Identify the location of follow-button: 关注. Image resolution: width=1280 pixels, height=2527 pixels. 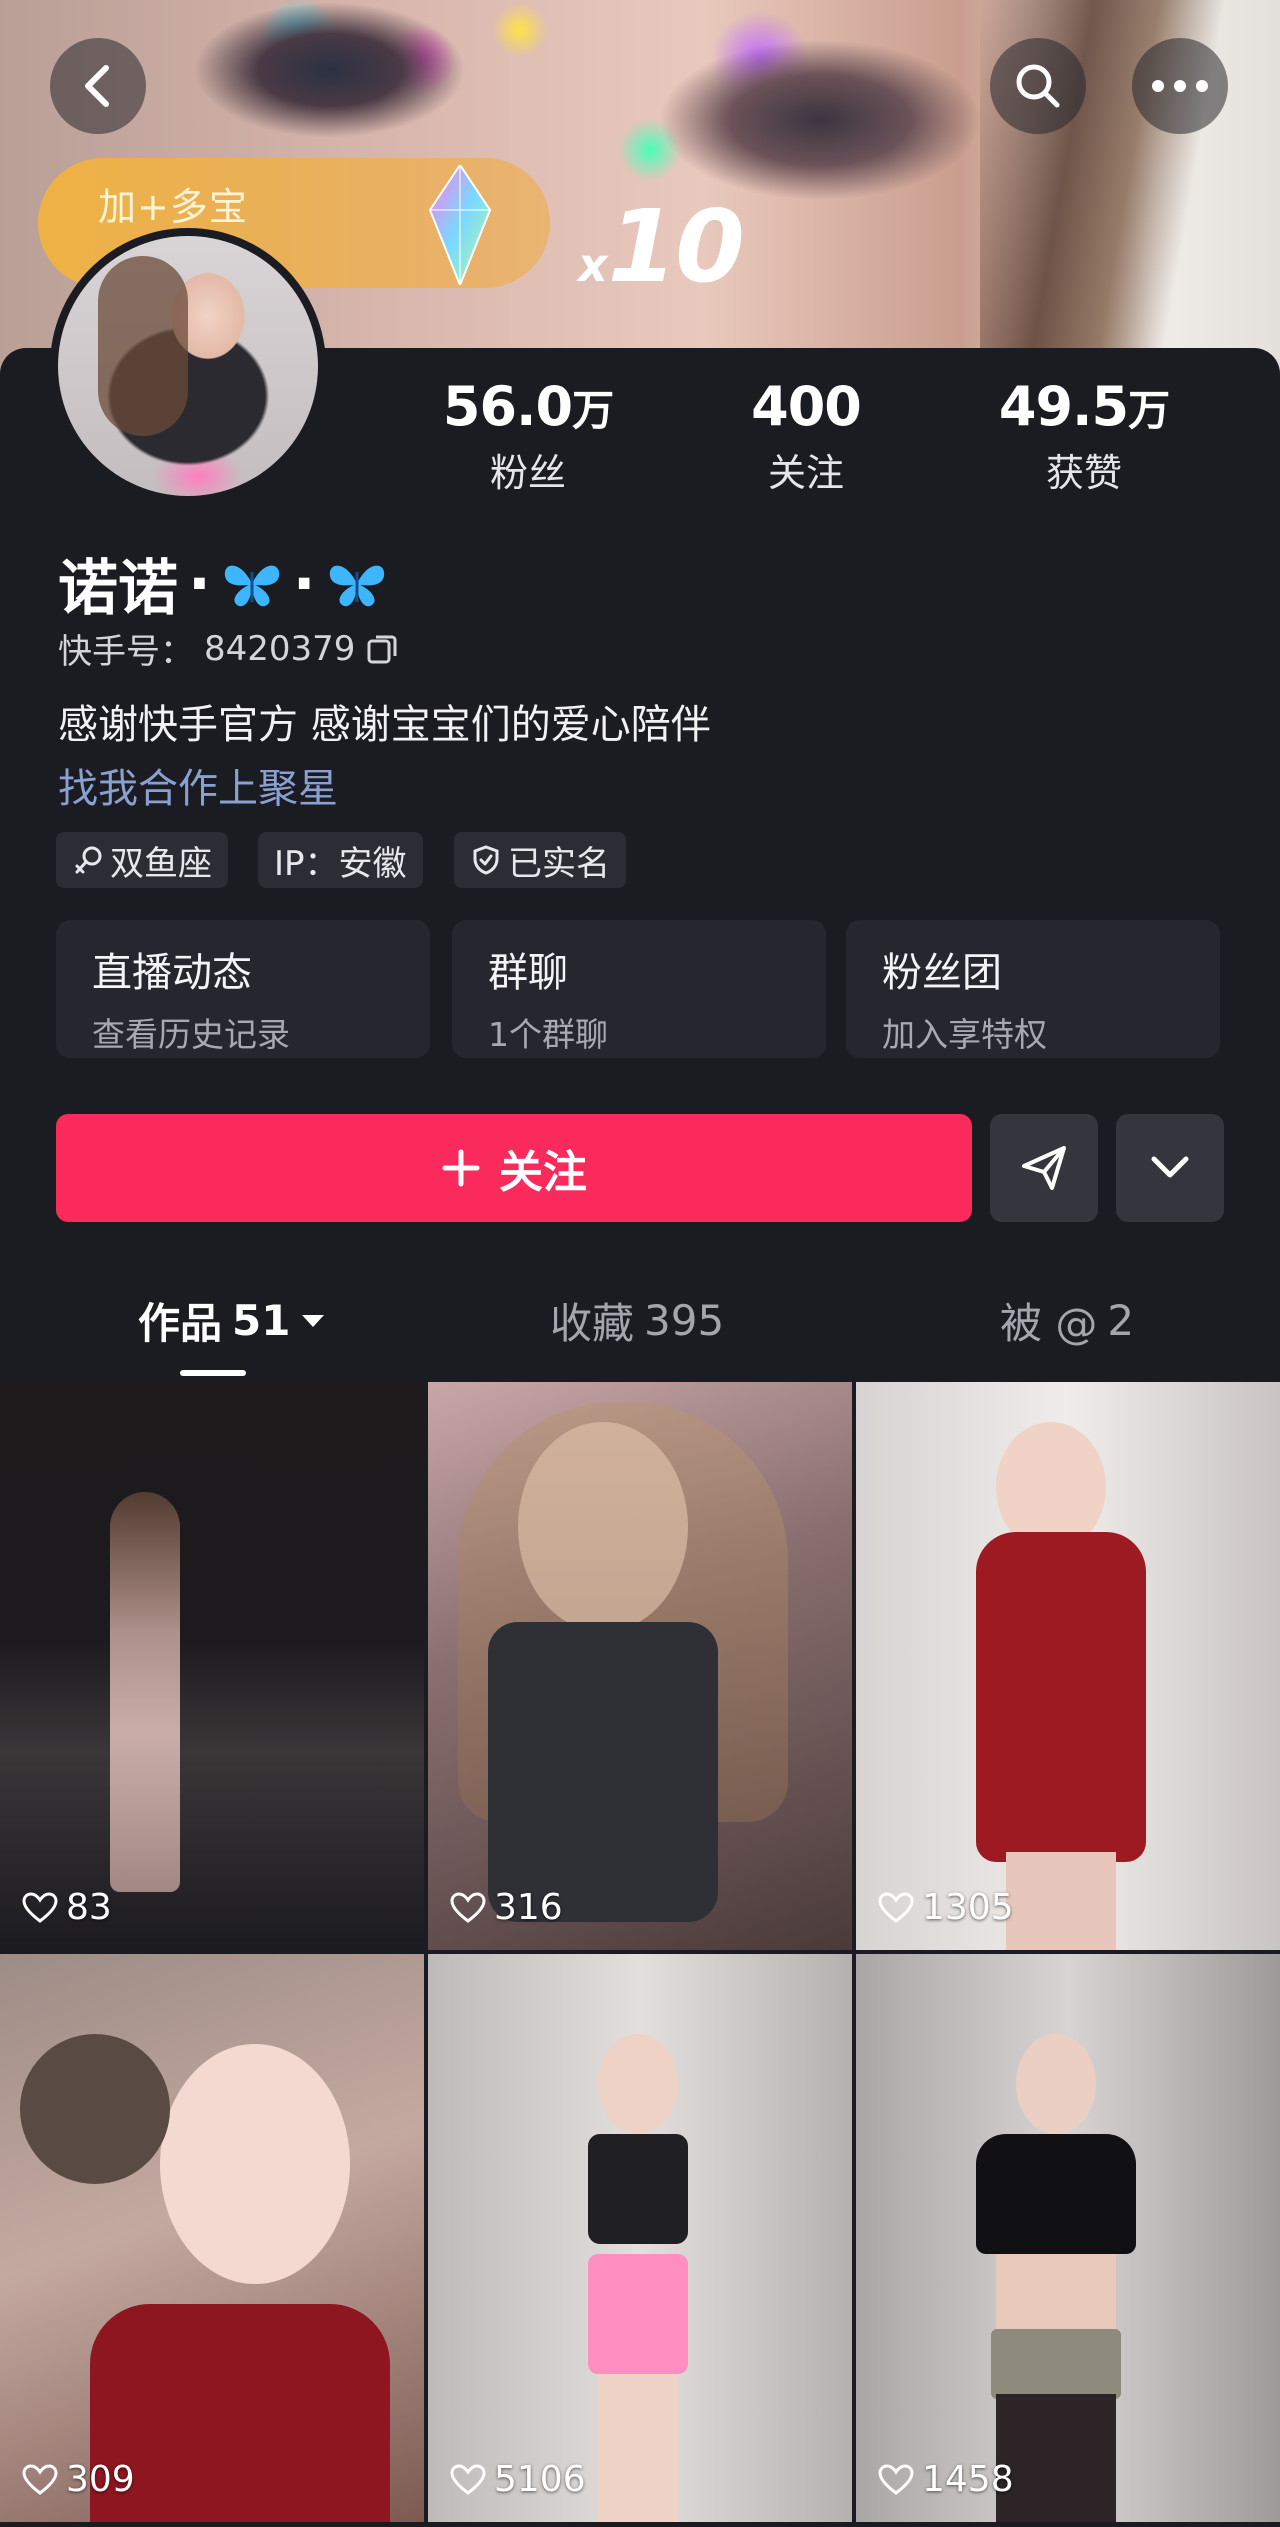
(514, 1168).